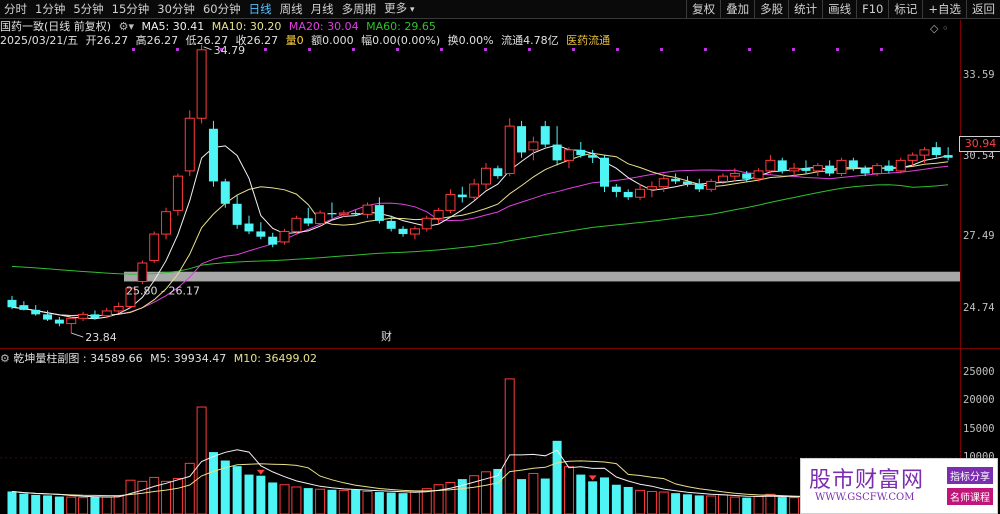 The image size is (1000, 514). What do you see at coordinates (839, 9) in the screenshot?
I see `toolbar-button: 画线` at bounding box center [839, 9].